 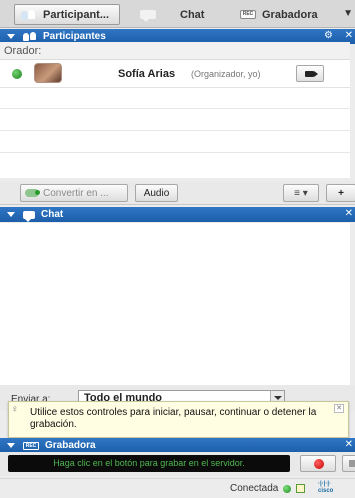 What do you see at coordinates (175, 51) in the screenshot?
I see `presenter-group-label: Orador:` at bounding box center [175, 51].